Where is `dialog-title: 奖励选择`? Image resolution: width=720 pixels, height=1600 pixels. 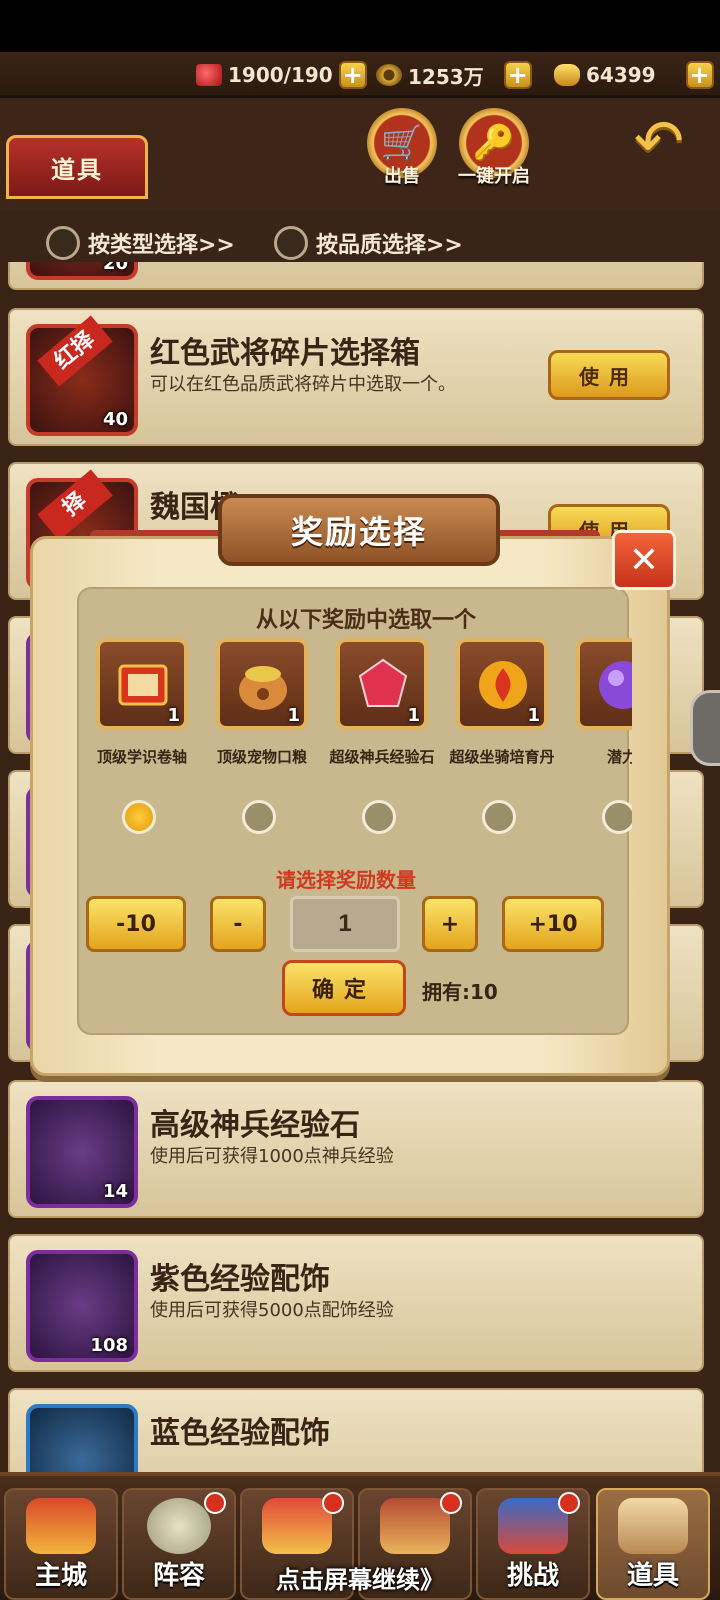 dialog-title: 奖励选择 is located at coordinates (359, 530).